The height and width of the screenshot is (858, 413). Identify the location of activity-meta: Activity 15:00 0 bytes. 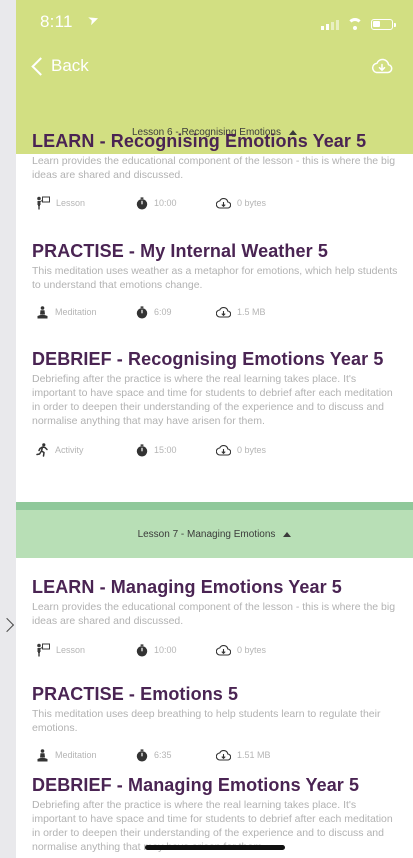
(216, 450).